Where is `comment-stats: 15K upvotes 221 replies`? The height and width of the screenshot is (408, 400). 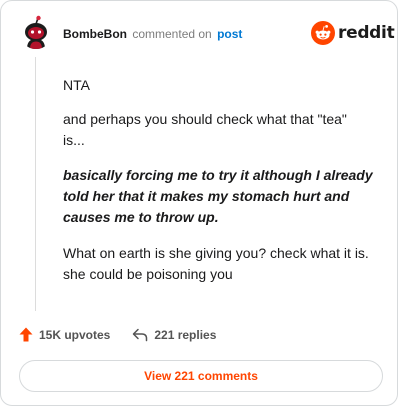 comment-stats: 15K upvotes 221 replies is located at coordinates (117, 334).